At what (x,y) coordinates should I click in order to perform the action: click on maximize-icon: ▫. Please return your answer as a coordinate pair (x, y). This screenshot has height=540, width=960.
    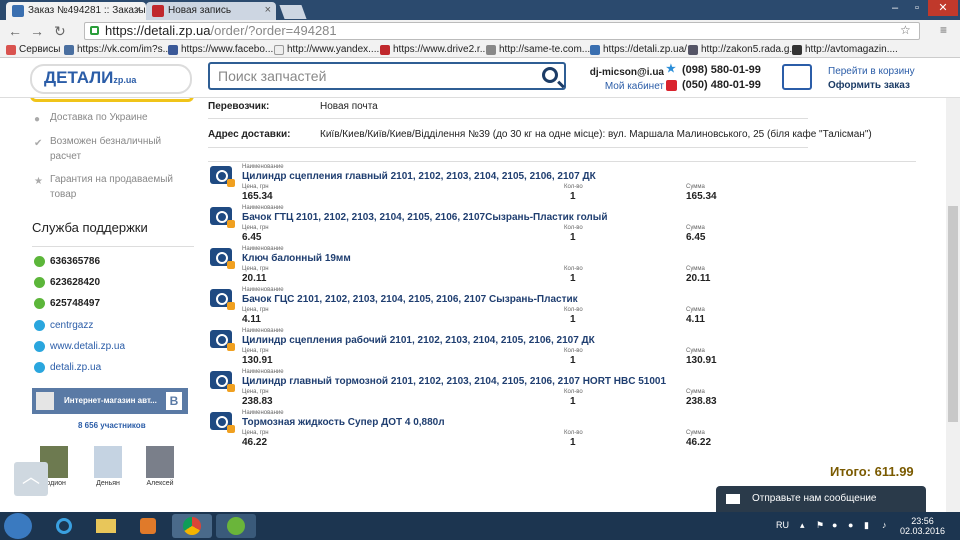
    Looking at the image, I should click on (917, 8).